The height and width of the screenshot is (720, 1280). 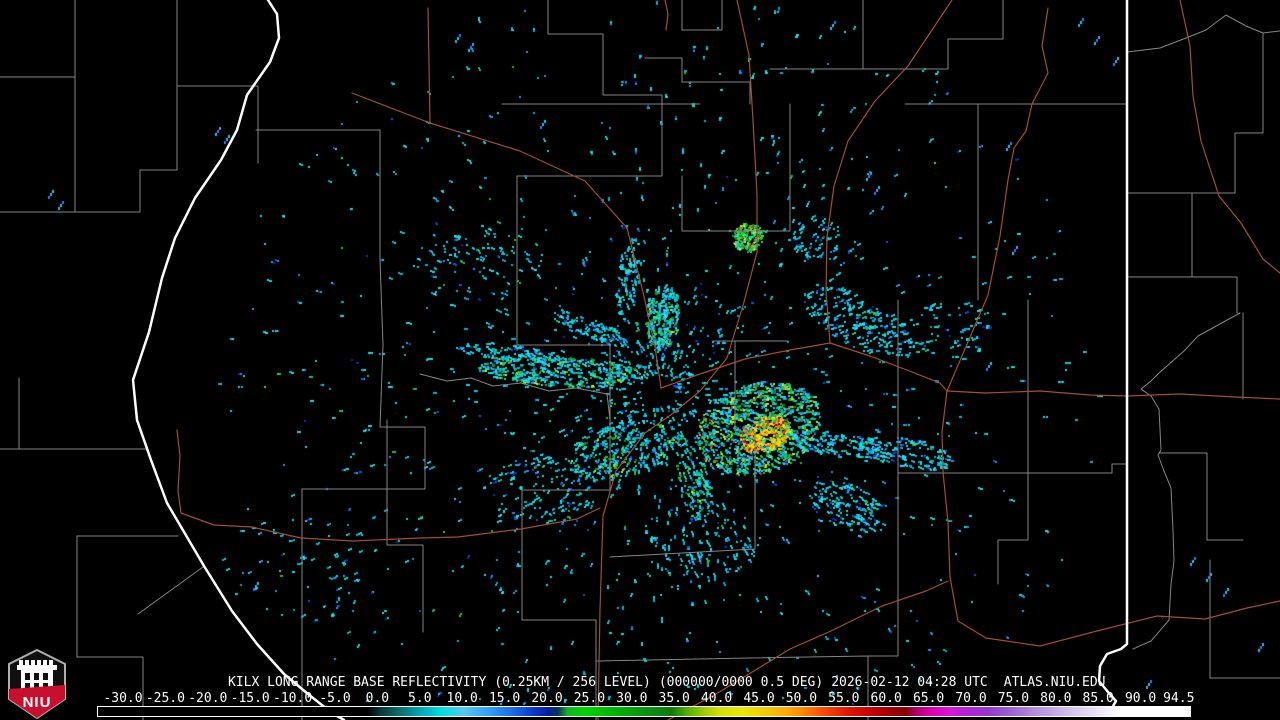 What do you see at coordinates (504, 698) in the screenshot?
I see `colorbar-tick-label: 15.0` at bounding box center [504, 698].